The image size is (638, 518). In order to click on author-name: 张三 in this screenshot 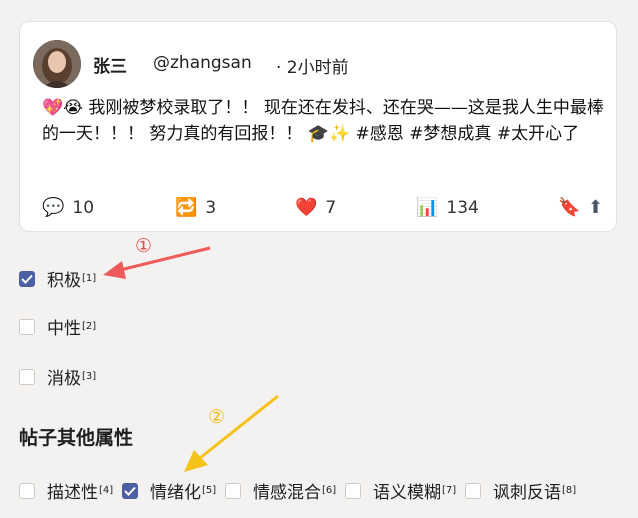, I will do `click(110, 64)`.